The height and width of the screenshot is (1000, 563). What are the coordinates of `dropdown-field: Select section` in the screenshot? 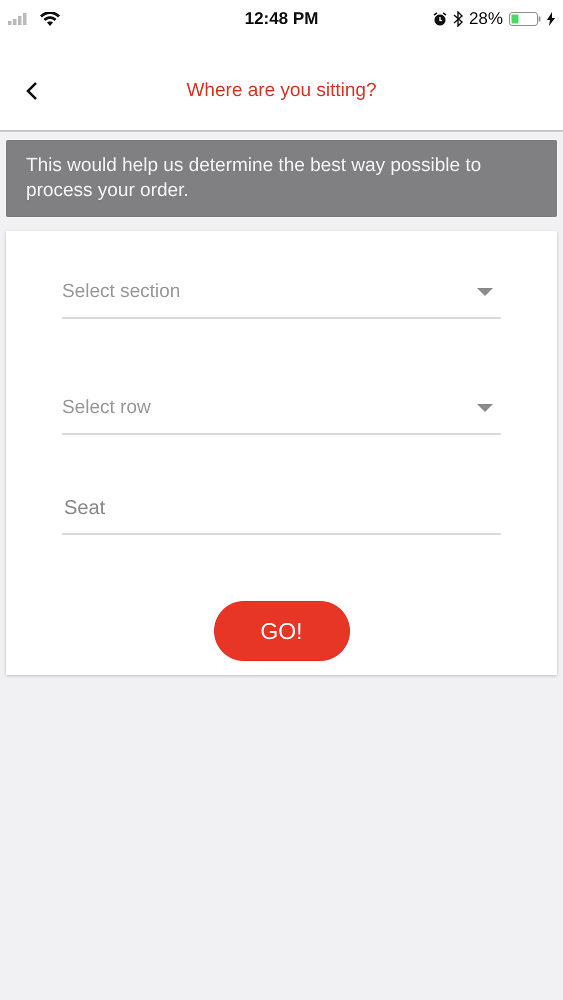 It's located at (281, 293).